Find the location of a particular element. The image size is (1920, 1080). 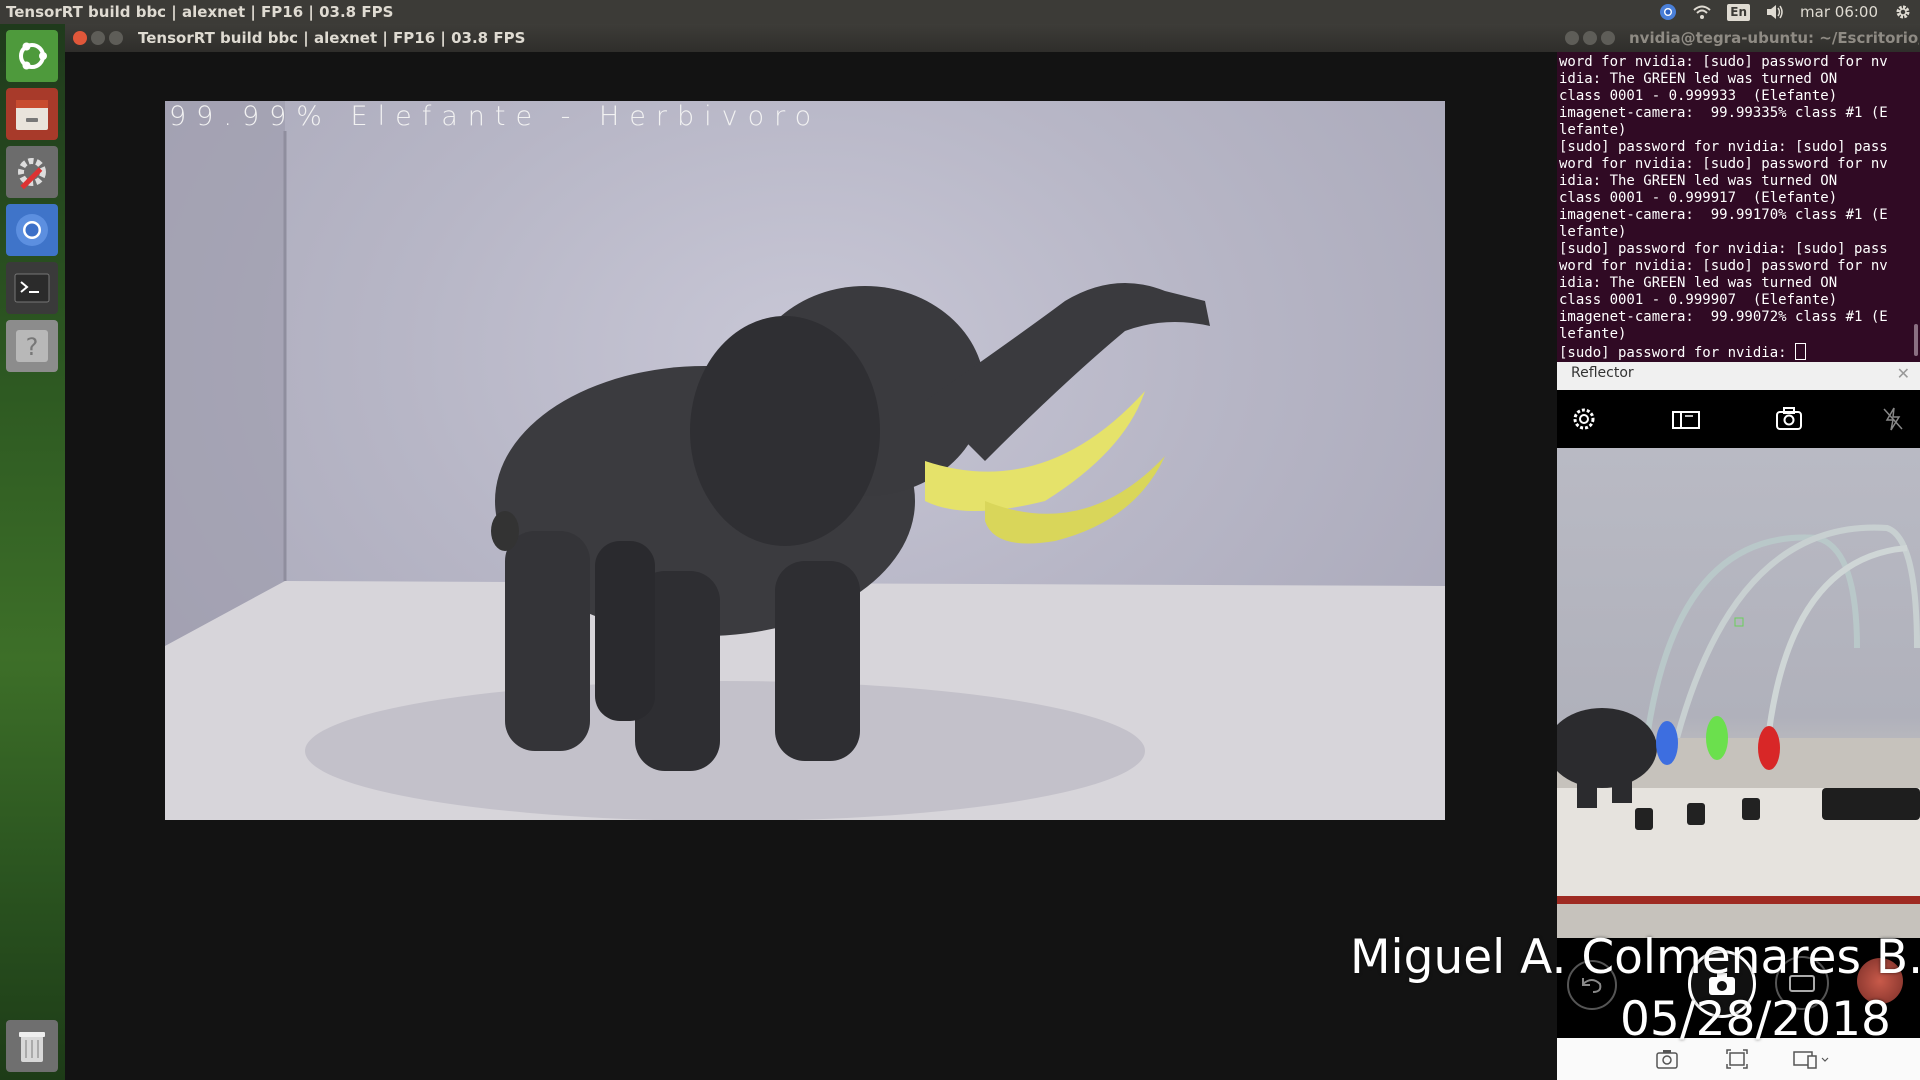

launcher-item-terminal is located at coordinates (32, 288).